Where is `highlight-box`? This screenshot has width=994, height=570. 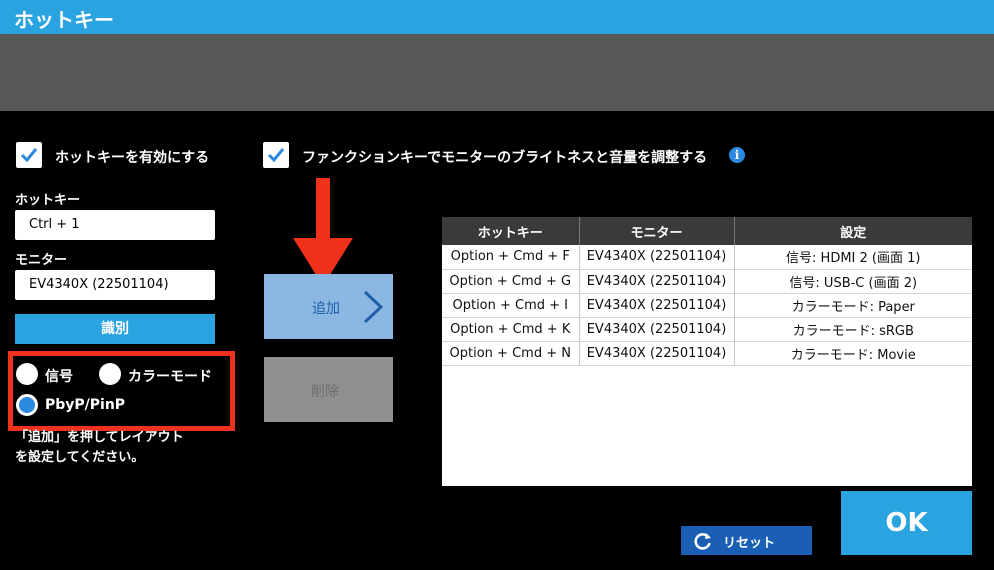
highlight-box is located at coordinates (121, 391).